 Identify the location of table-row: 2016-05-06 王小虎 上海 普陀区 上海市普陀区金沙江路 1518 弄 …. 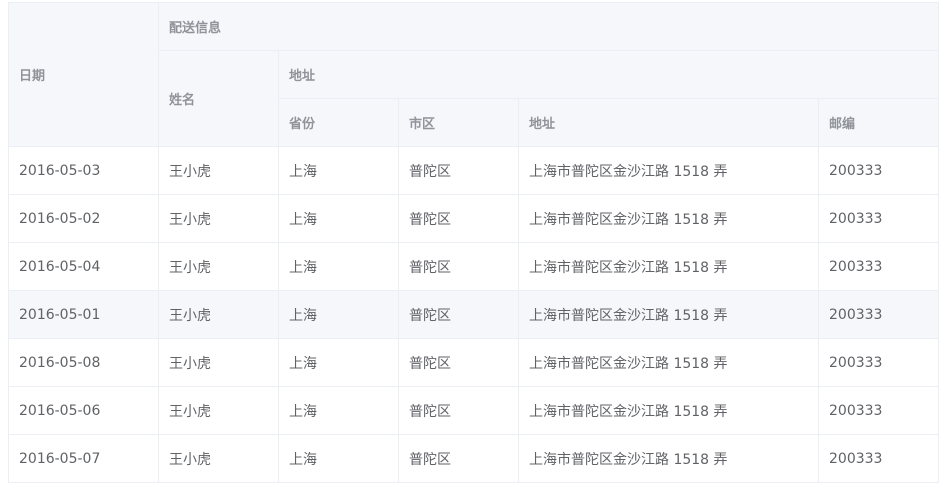
(474, 410).